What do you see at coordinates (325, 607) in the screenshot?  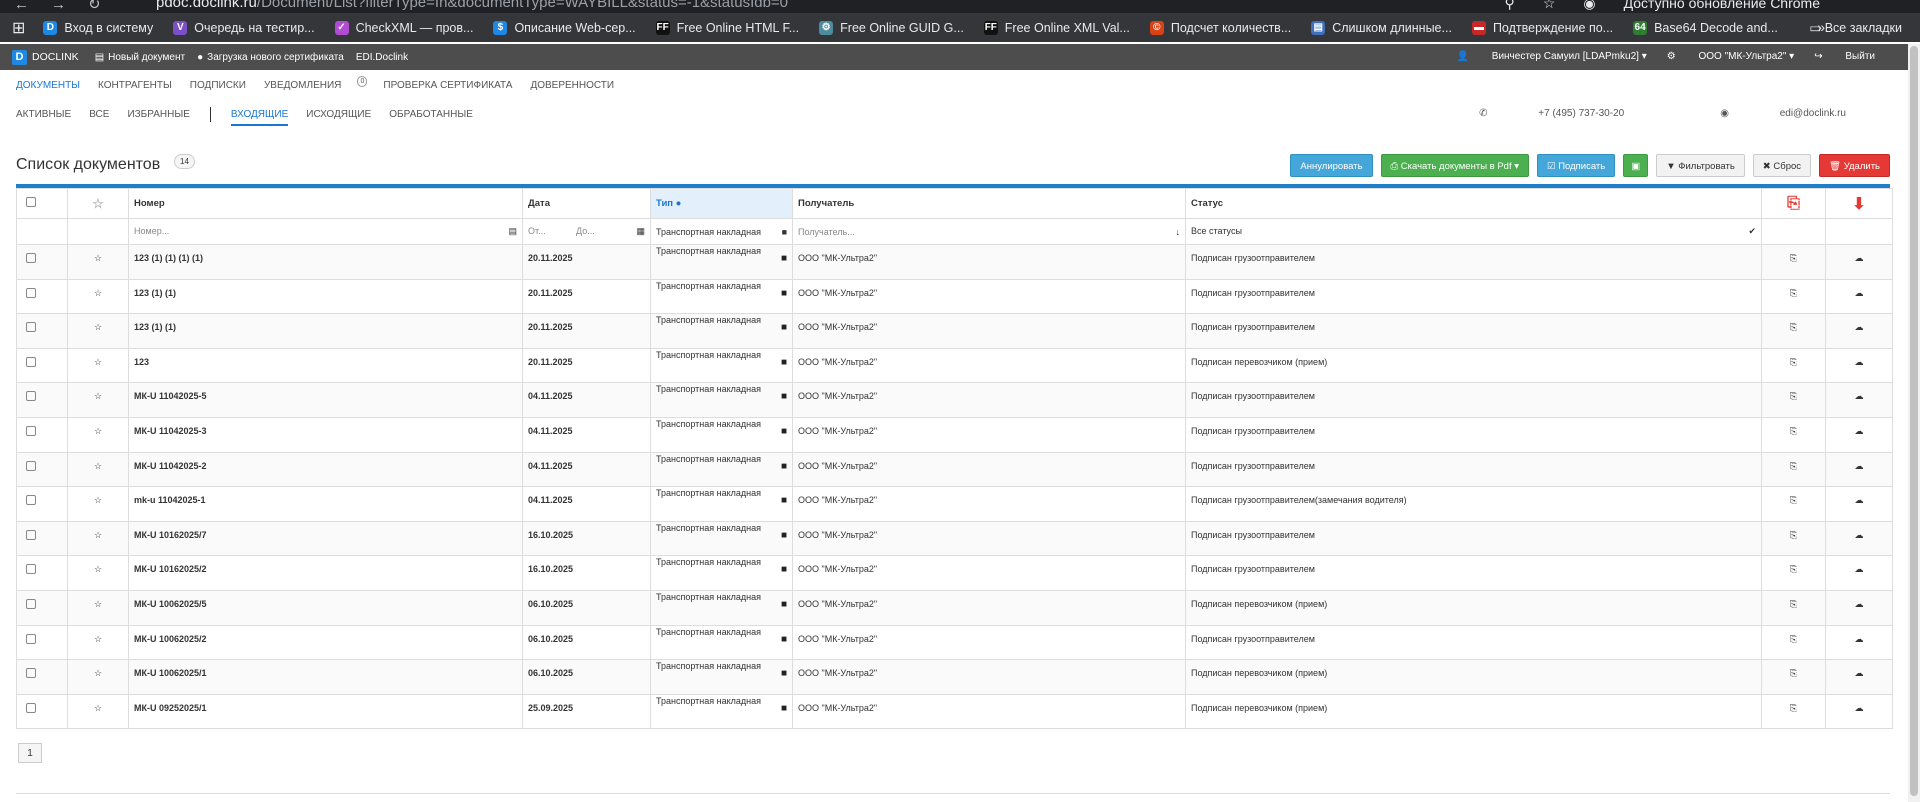 I see `row-number: МК-U 10062025/5` at bounding box center [325, 607].